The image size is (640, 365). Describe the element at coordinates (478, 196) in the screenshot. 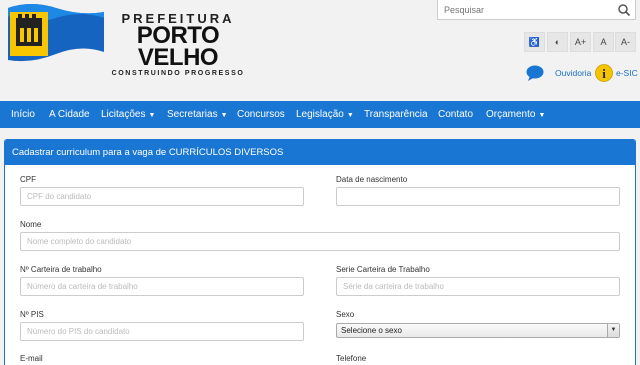

I see `birth-date-input` at that location.